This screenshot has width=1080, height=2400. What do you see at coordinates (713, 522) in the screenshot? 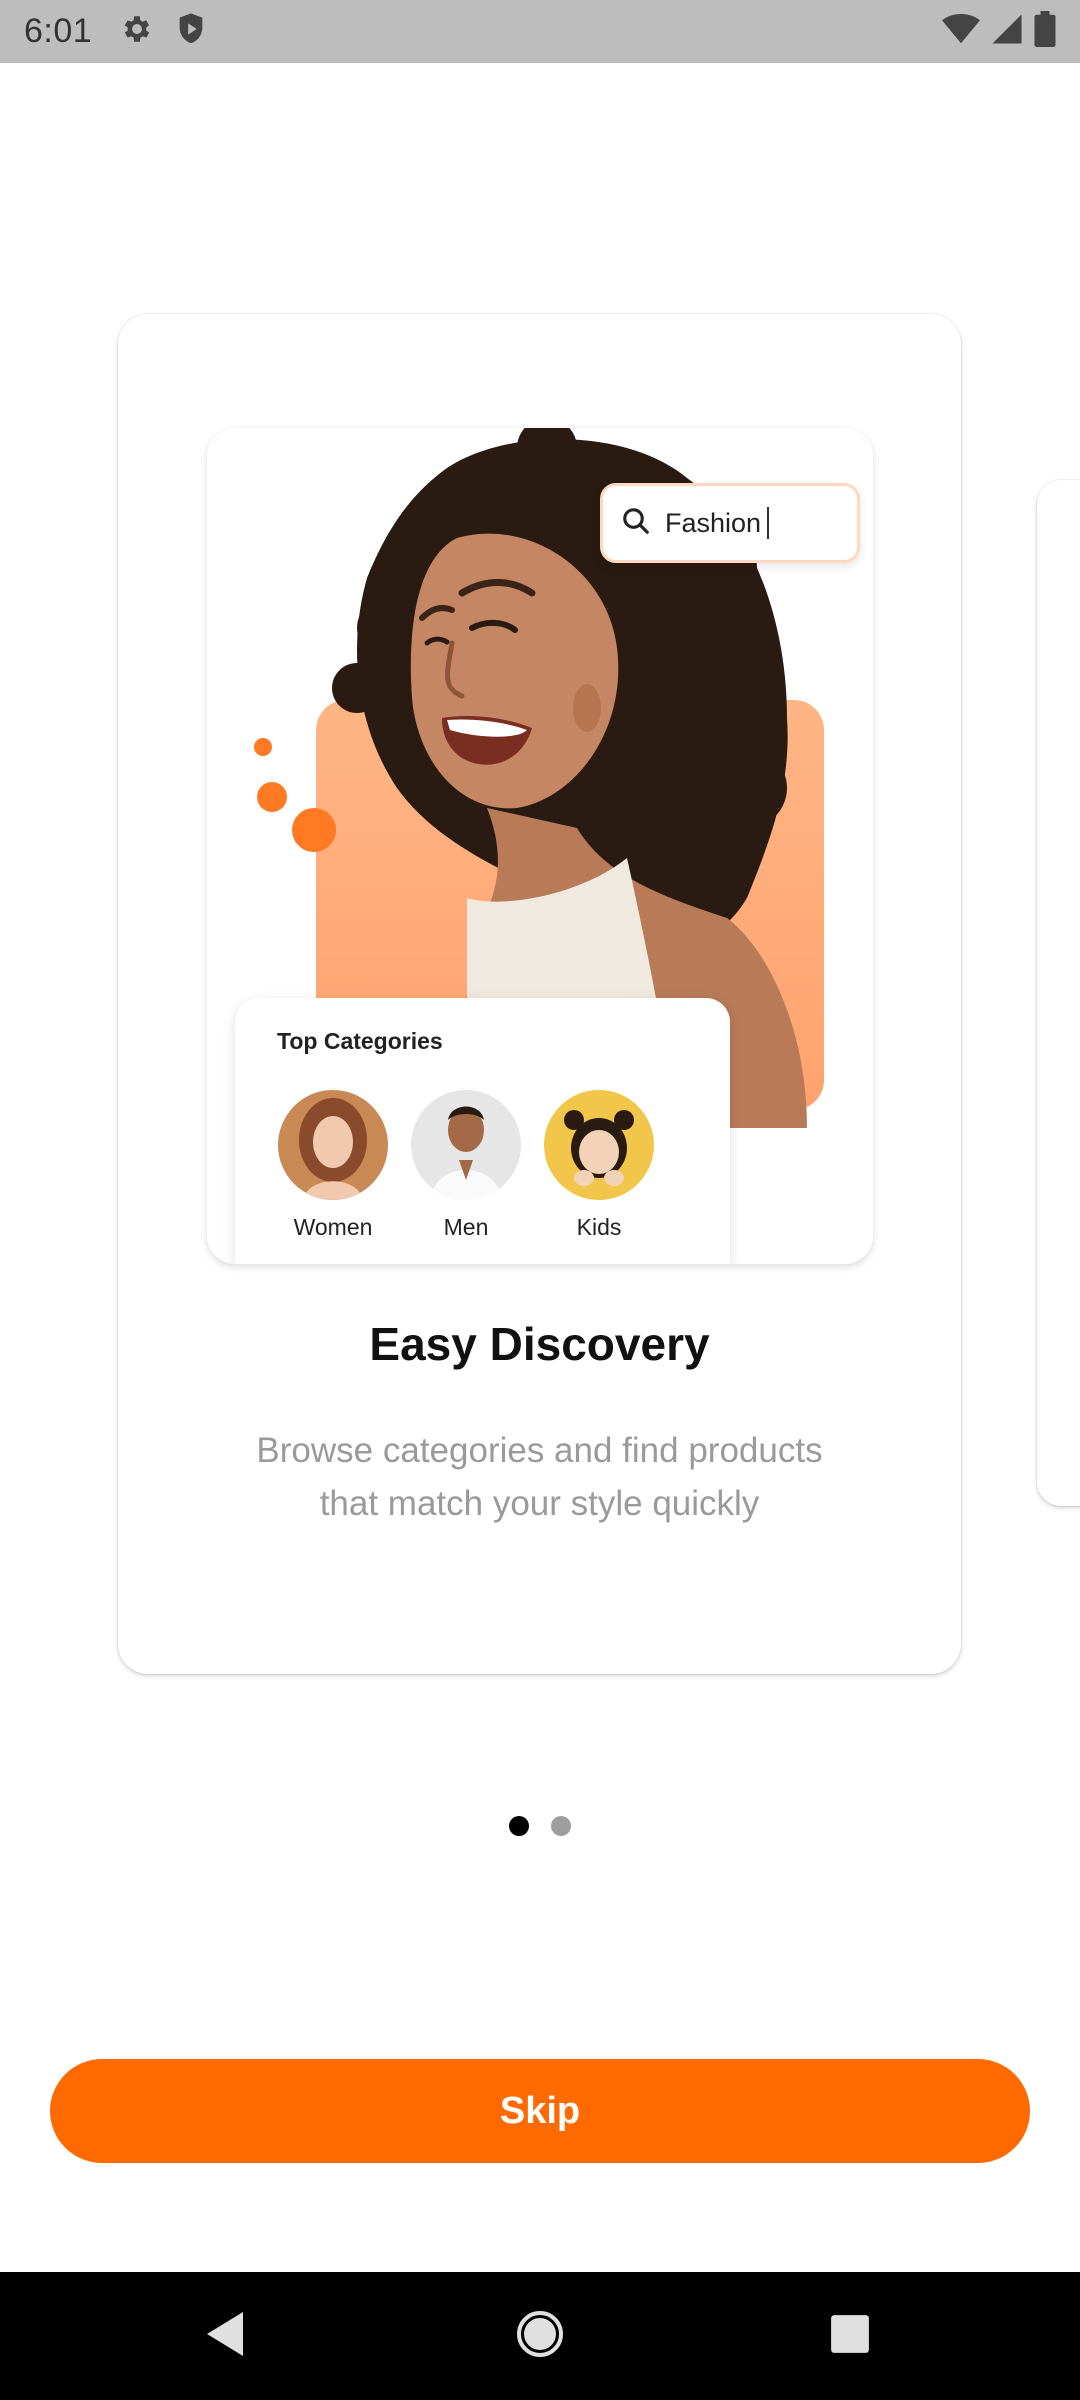
I see `search-chip-text: Fashion` at bounding box center [713, 522].